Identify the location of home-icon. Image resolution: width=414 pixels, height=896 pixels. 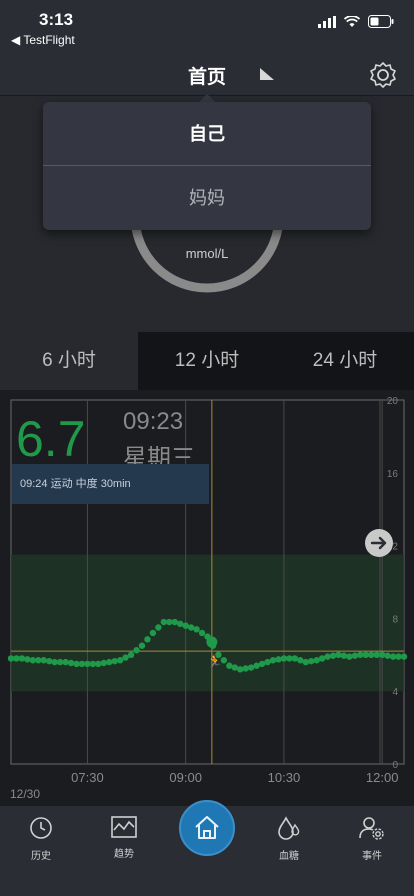
(207, 827).